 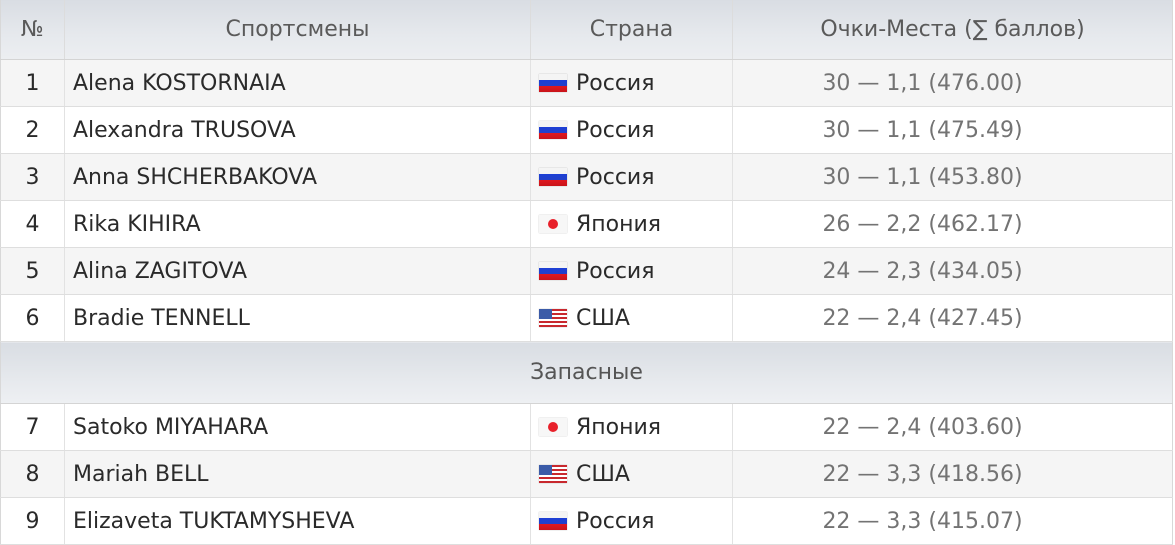 What do you see at coordinates (297, 130) in the screenshot?
I see `athlete-name: Alexandra TRUSOVA` at bounding box center [297, 130].